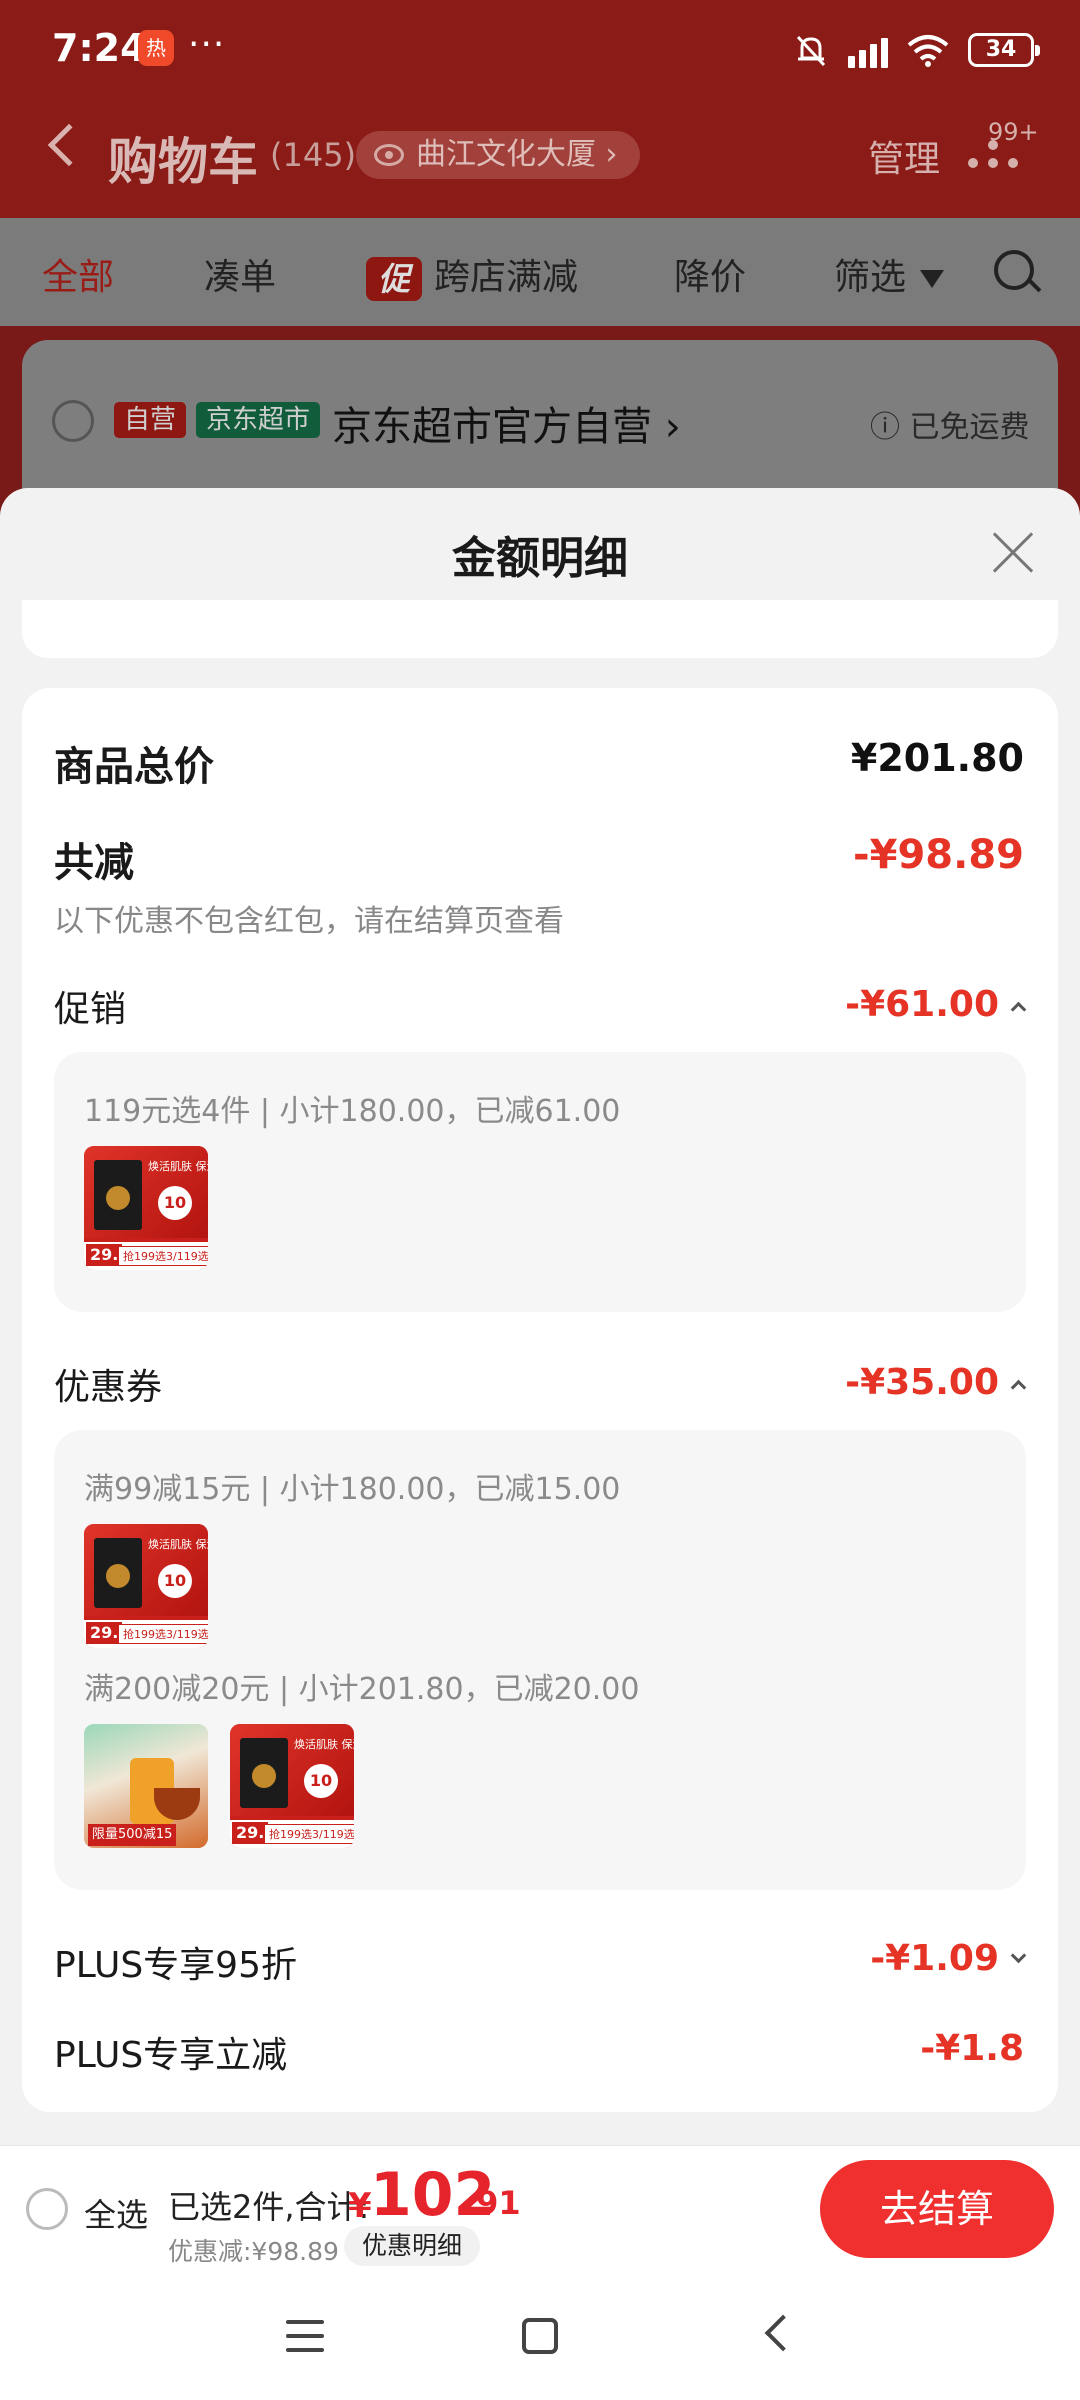  What do you see at coordinates (870, 277) in the screenshot?
I see `tab-filter-label: 筛选` at bounding box center [870, 277].